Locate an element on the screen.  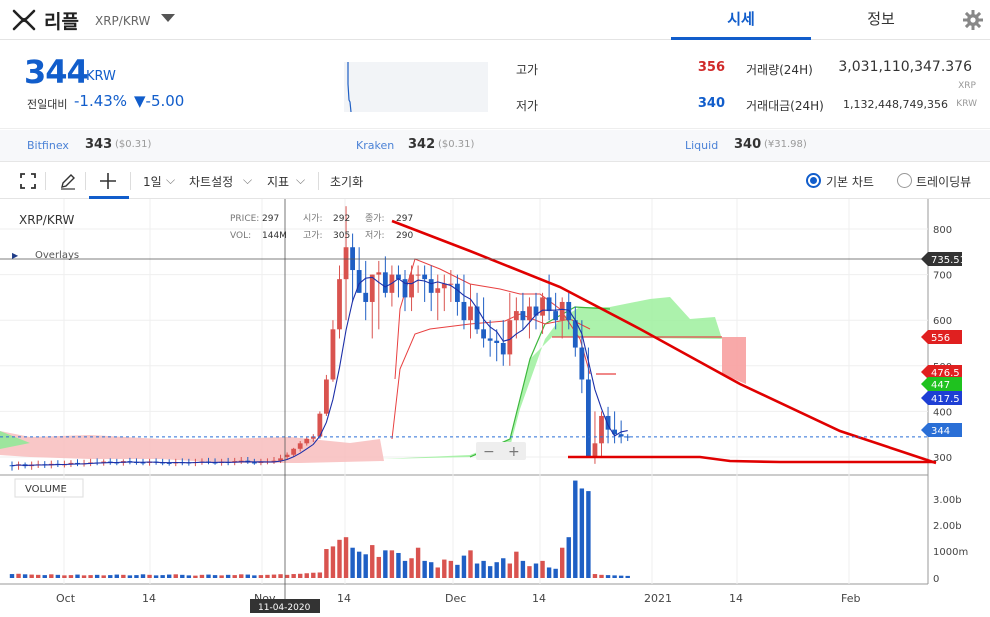
crosshair-icon is located at coordinates (108, 181).